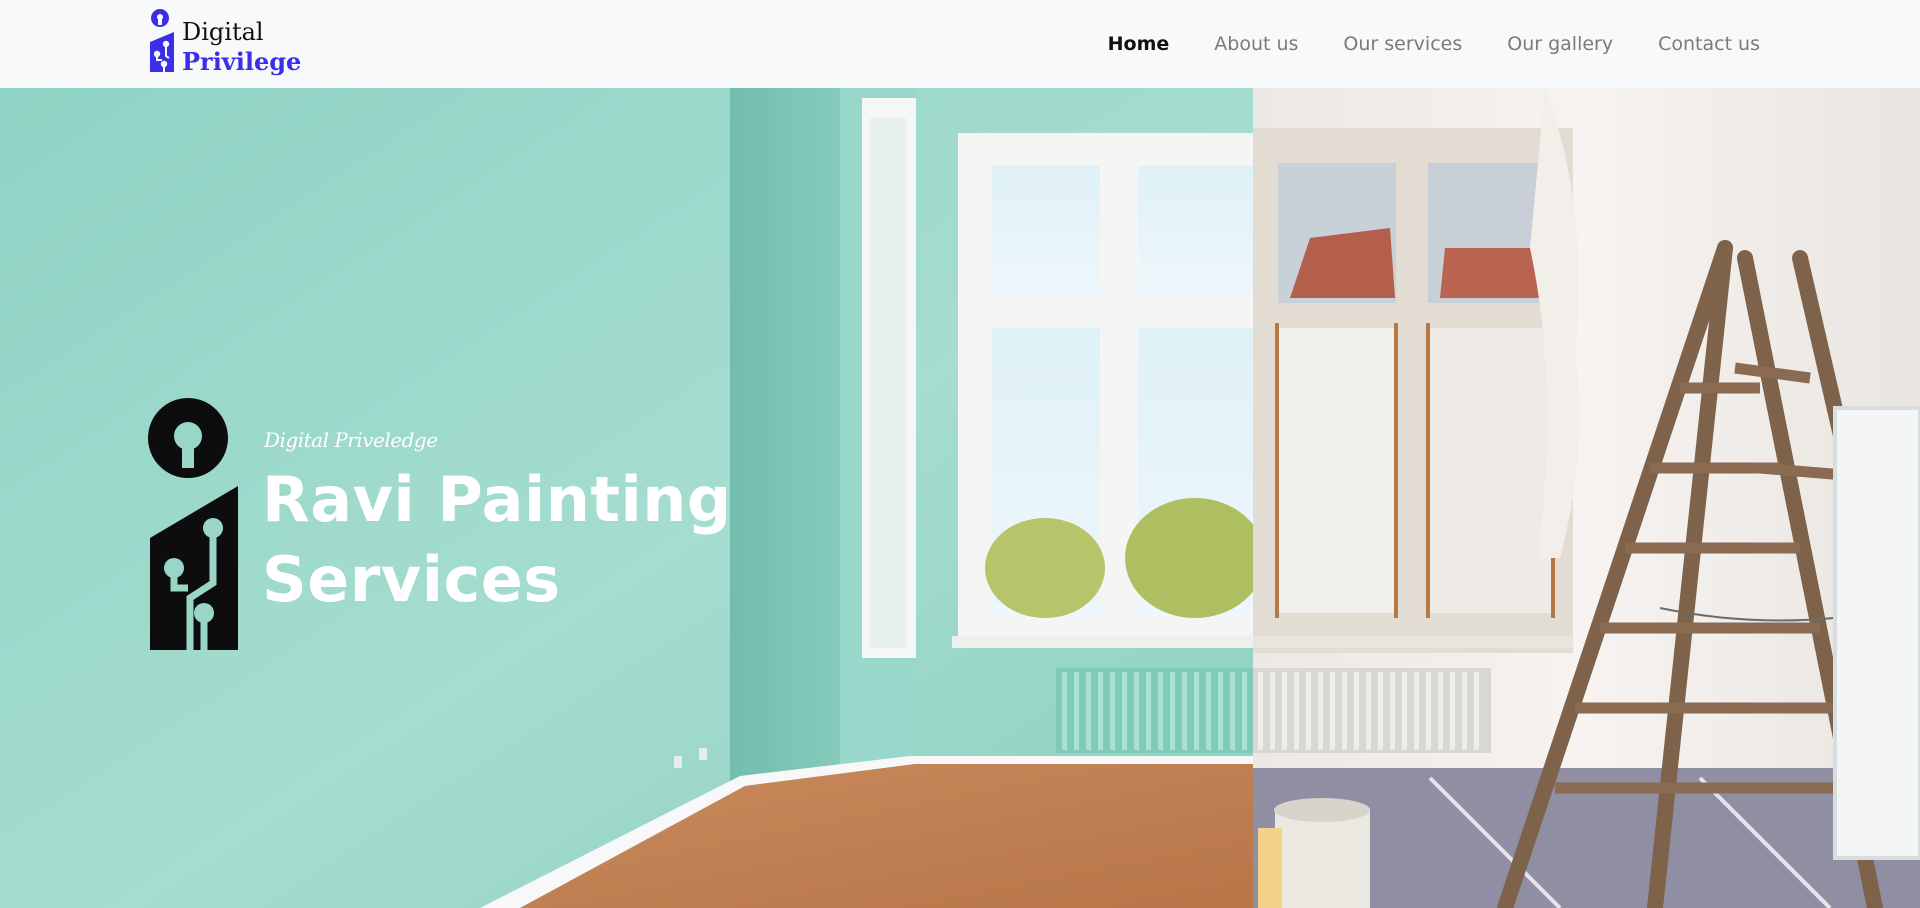 The height and width of the screenshot is (908, 1920). Describe the element at coordinates (193, 524) in the screenshot. I see `digital-privilege-emblem-icon` at that location.